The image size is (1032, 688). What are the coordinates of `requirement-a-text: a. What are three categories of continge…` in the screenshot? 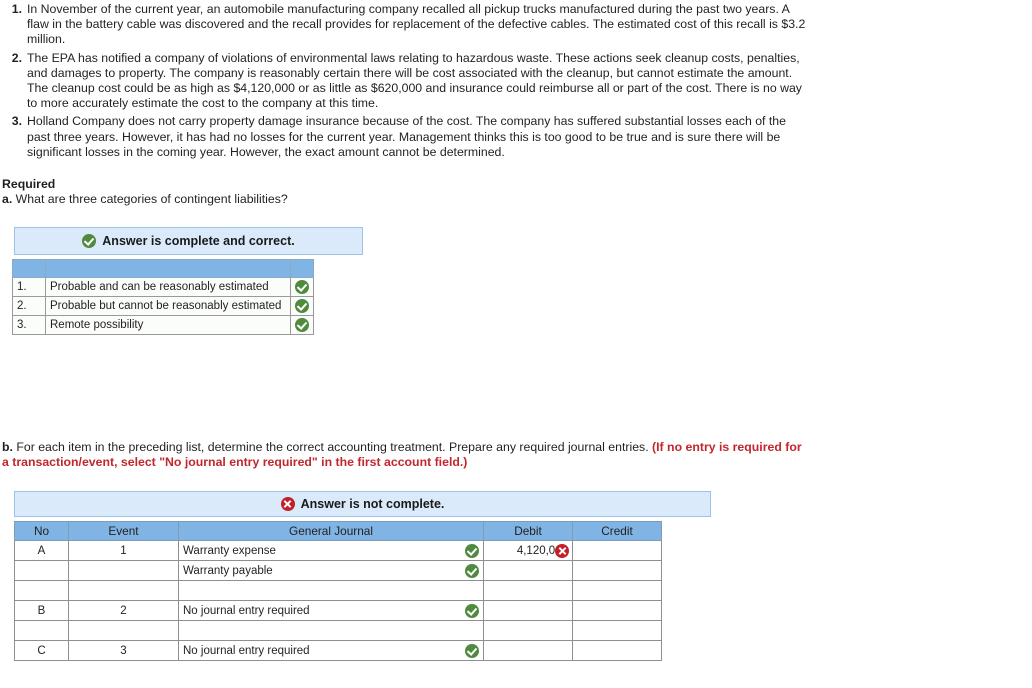 It's located at (145, 199).